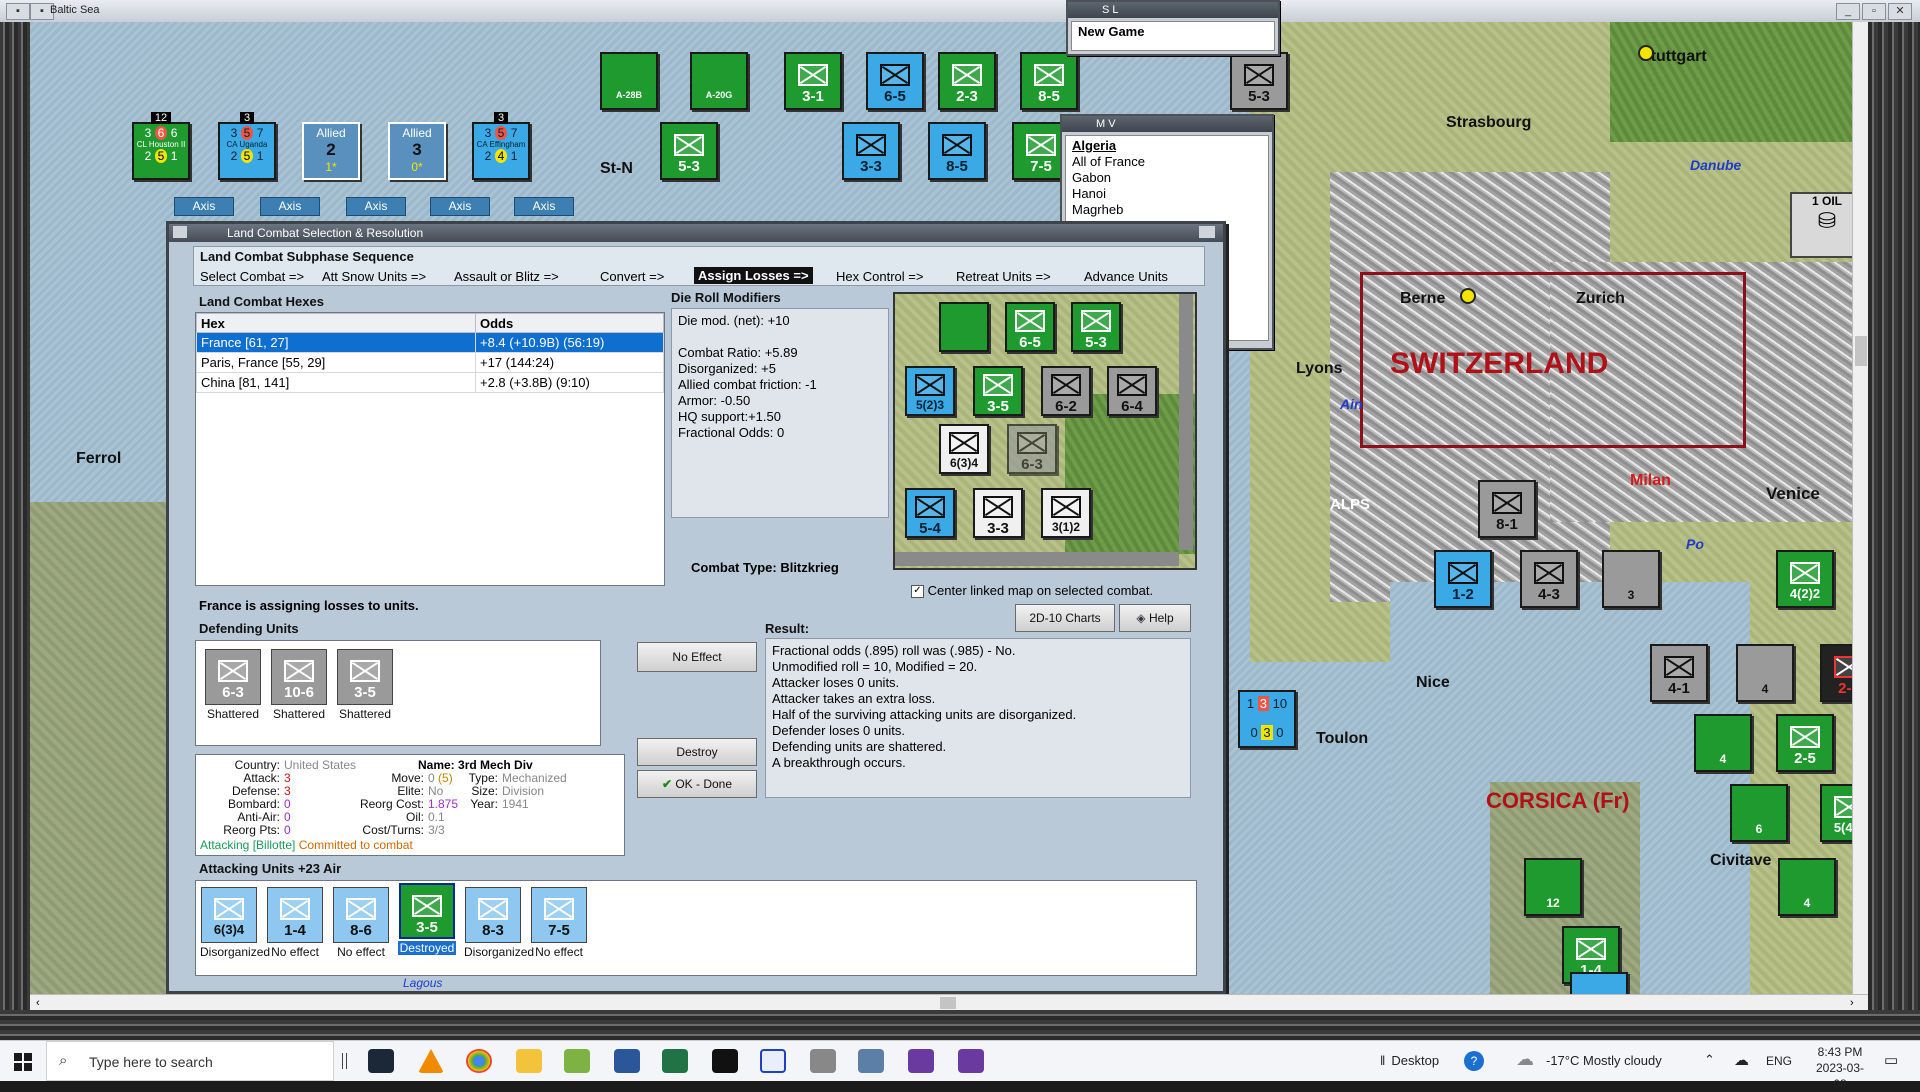 The height and width of the screenshot is (1092, 1920). Describe the element at coordinates (204, 206) in the screenshot. I see `axis-tab-1: Axis` at that location.